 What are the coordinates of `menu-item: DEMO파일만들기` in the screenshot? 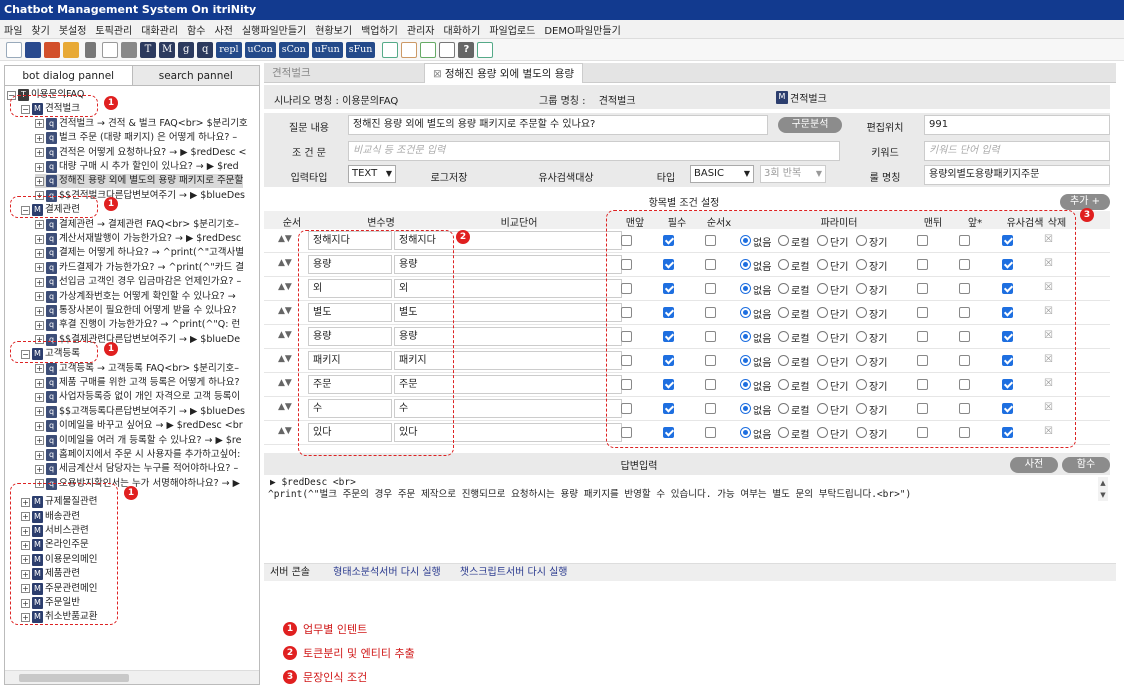 It's located at (582, 29).